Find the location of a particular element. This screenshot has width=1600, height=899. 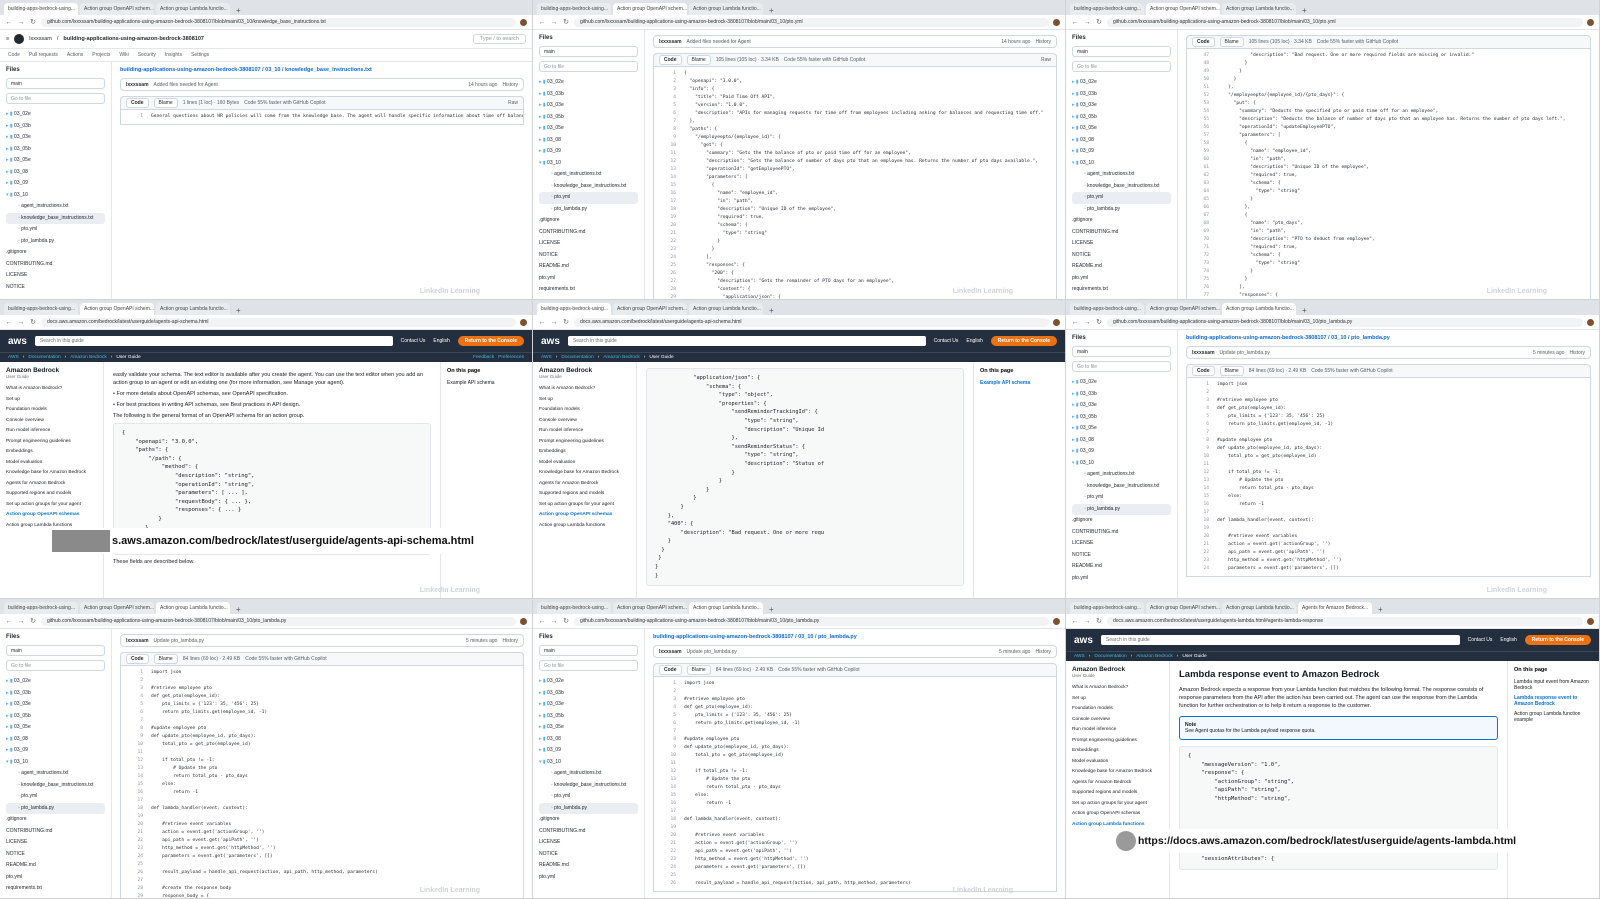

commit-message: Added files needed for Agent is located at coordinates (186, 85).